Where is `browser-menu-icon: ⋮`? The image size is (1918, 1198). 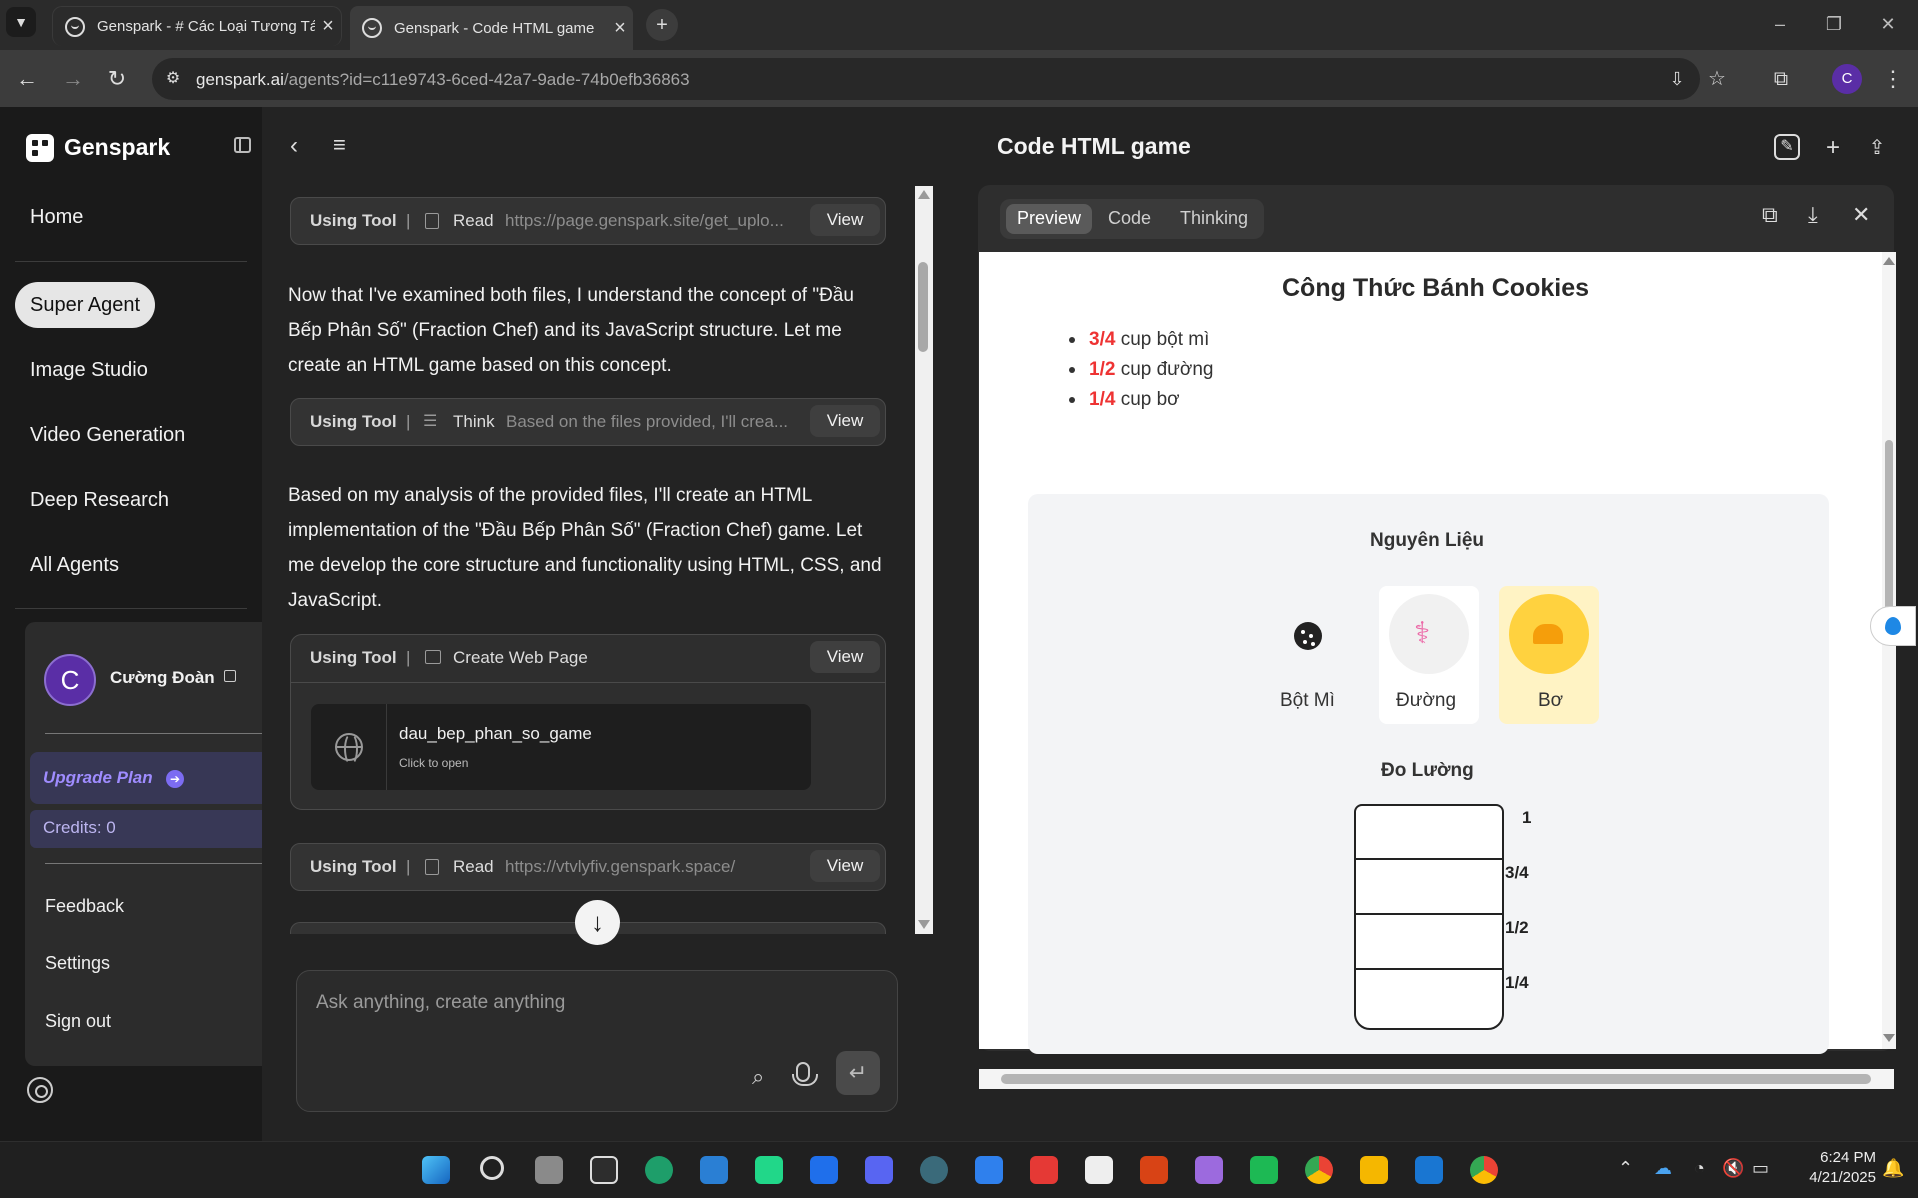
browser-menu-icon: ⋮ is located at coordinates (1893, 79).